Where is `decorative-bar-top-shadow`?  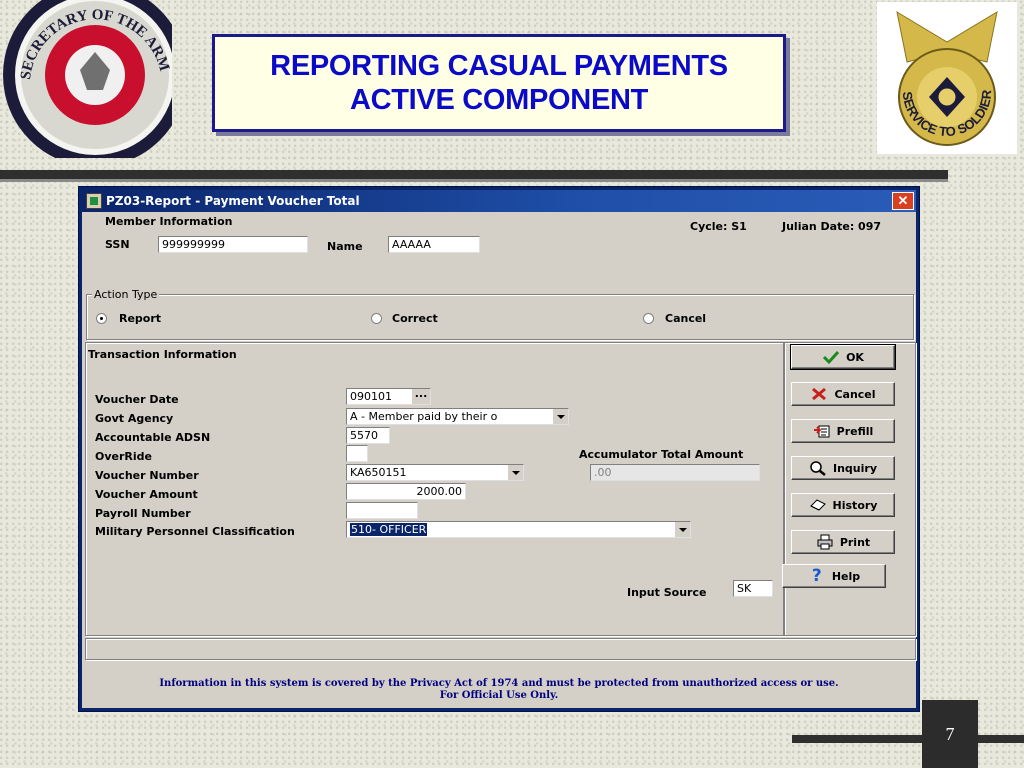 decorative-bar-top-shadow is located at coordinates (474, 180).